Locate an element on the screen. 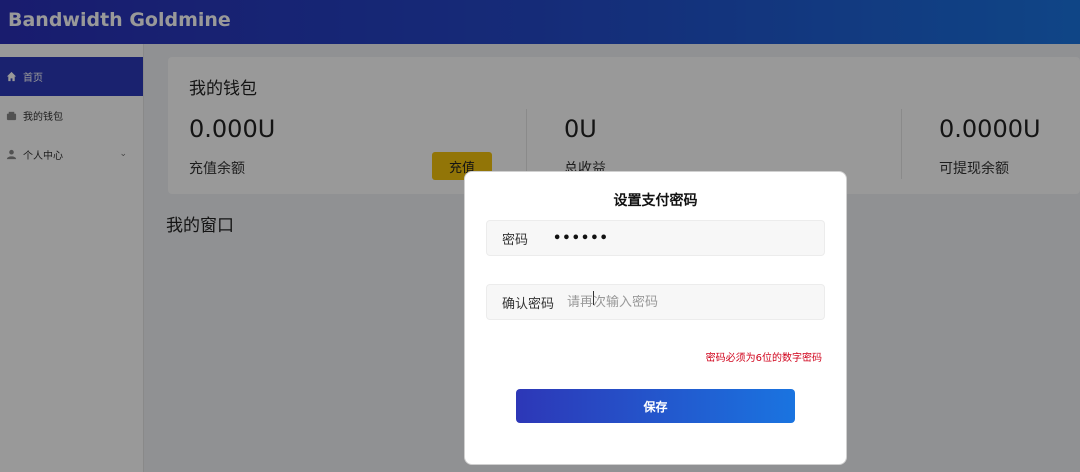 The width and height of the screenshot is (1080, 472). confirm-password-field: 确认密码 is located at coordinates (655, 302).